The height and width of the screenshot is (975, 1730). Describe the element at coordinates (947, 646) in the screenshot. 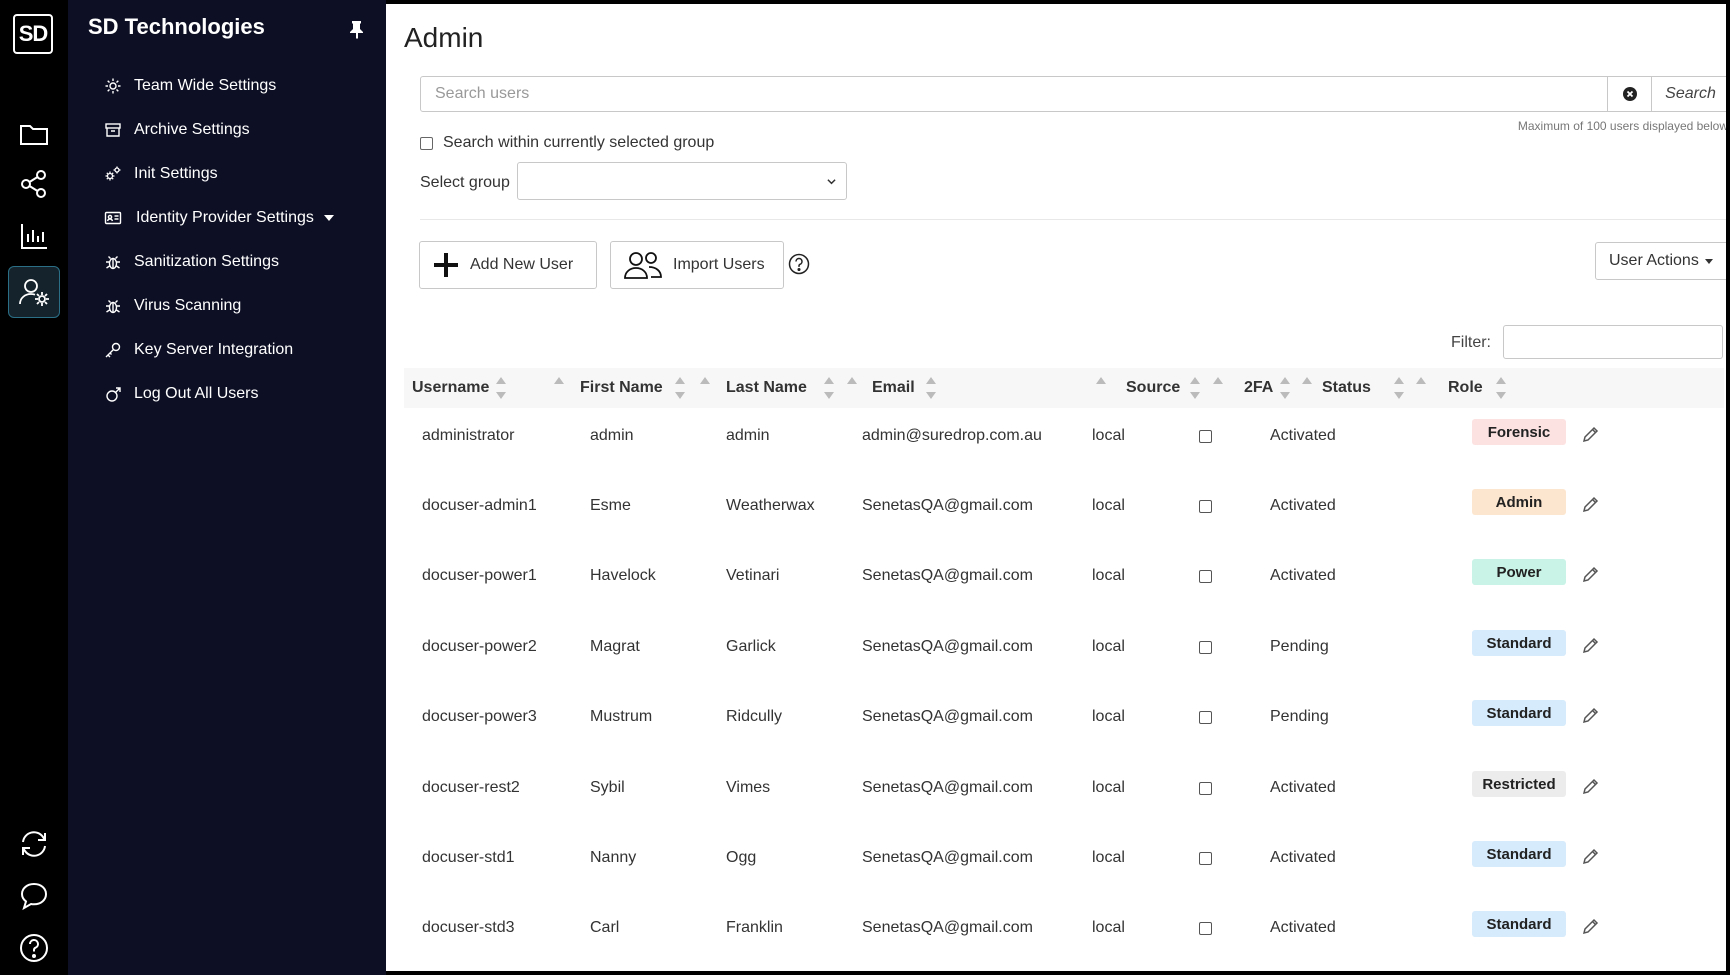

I see `cell-email: SenetasQA@gmail.com` at that location.